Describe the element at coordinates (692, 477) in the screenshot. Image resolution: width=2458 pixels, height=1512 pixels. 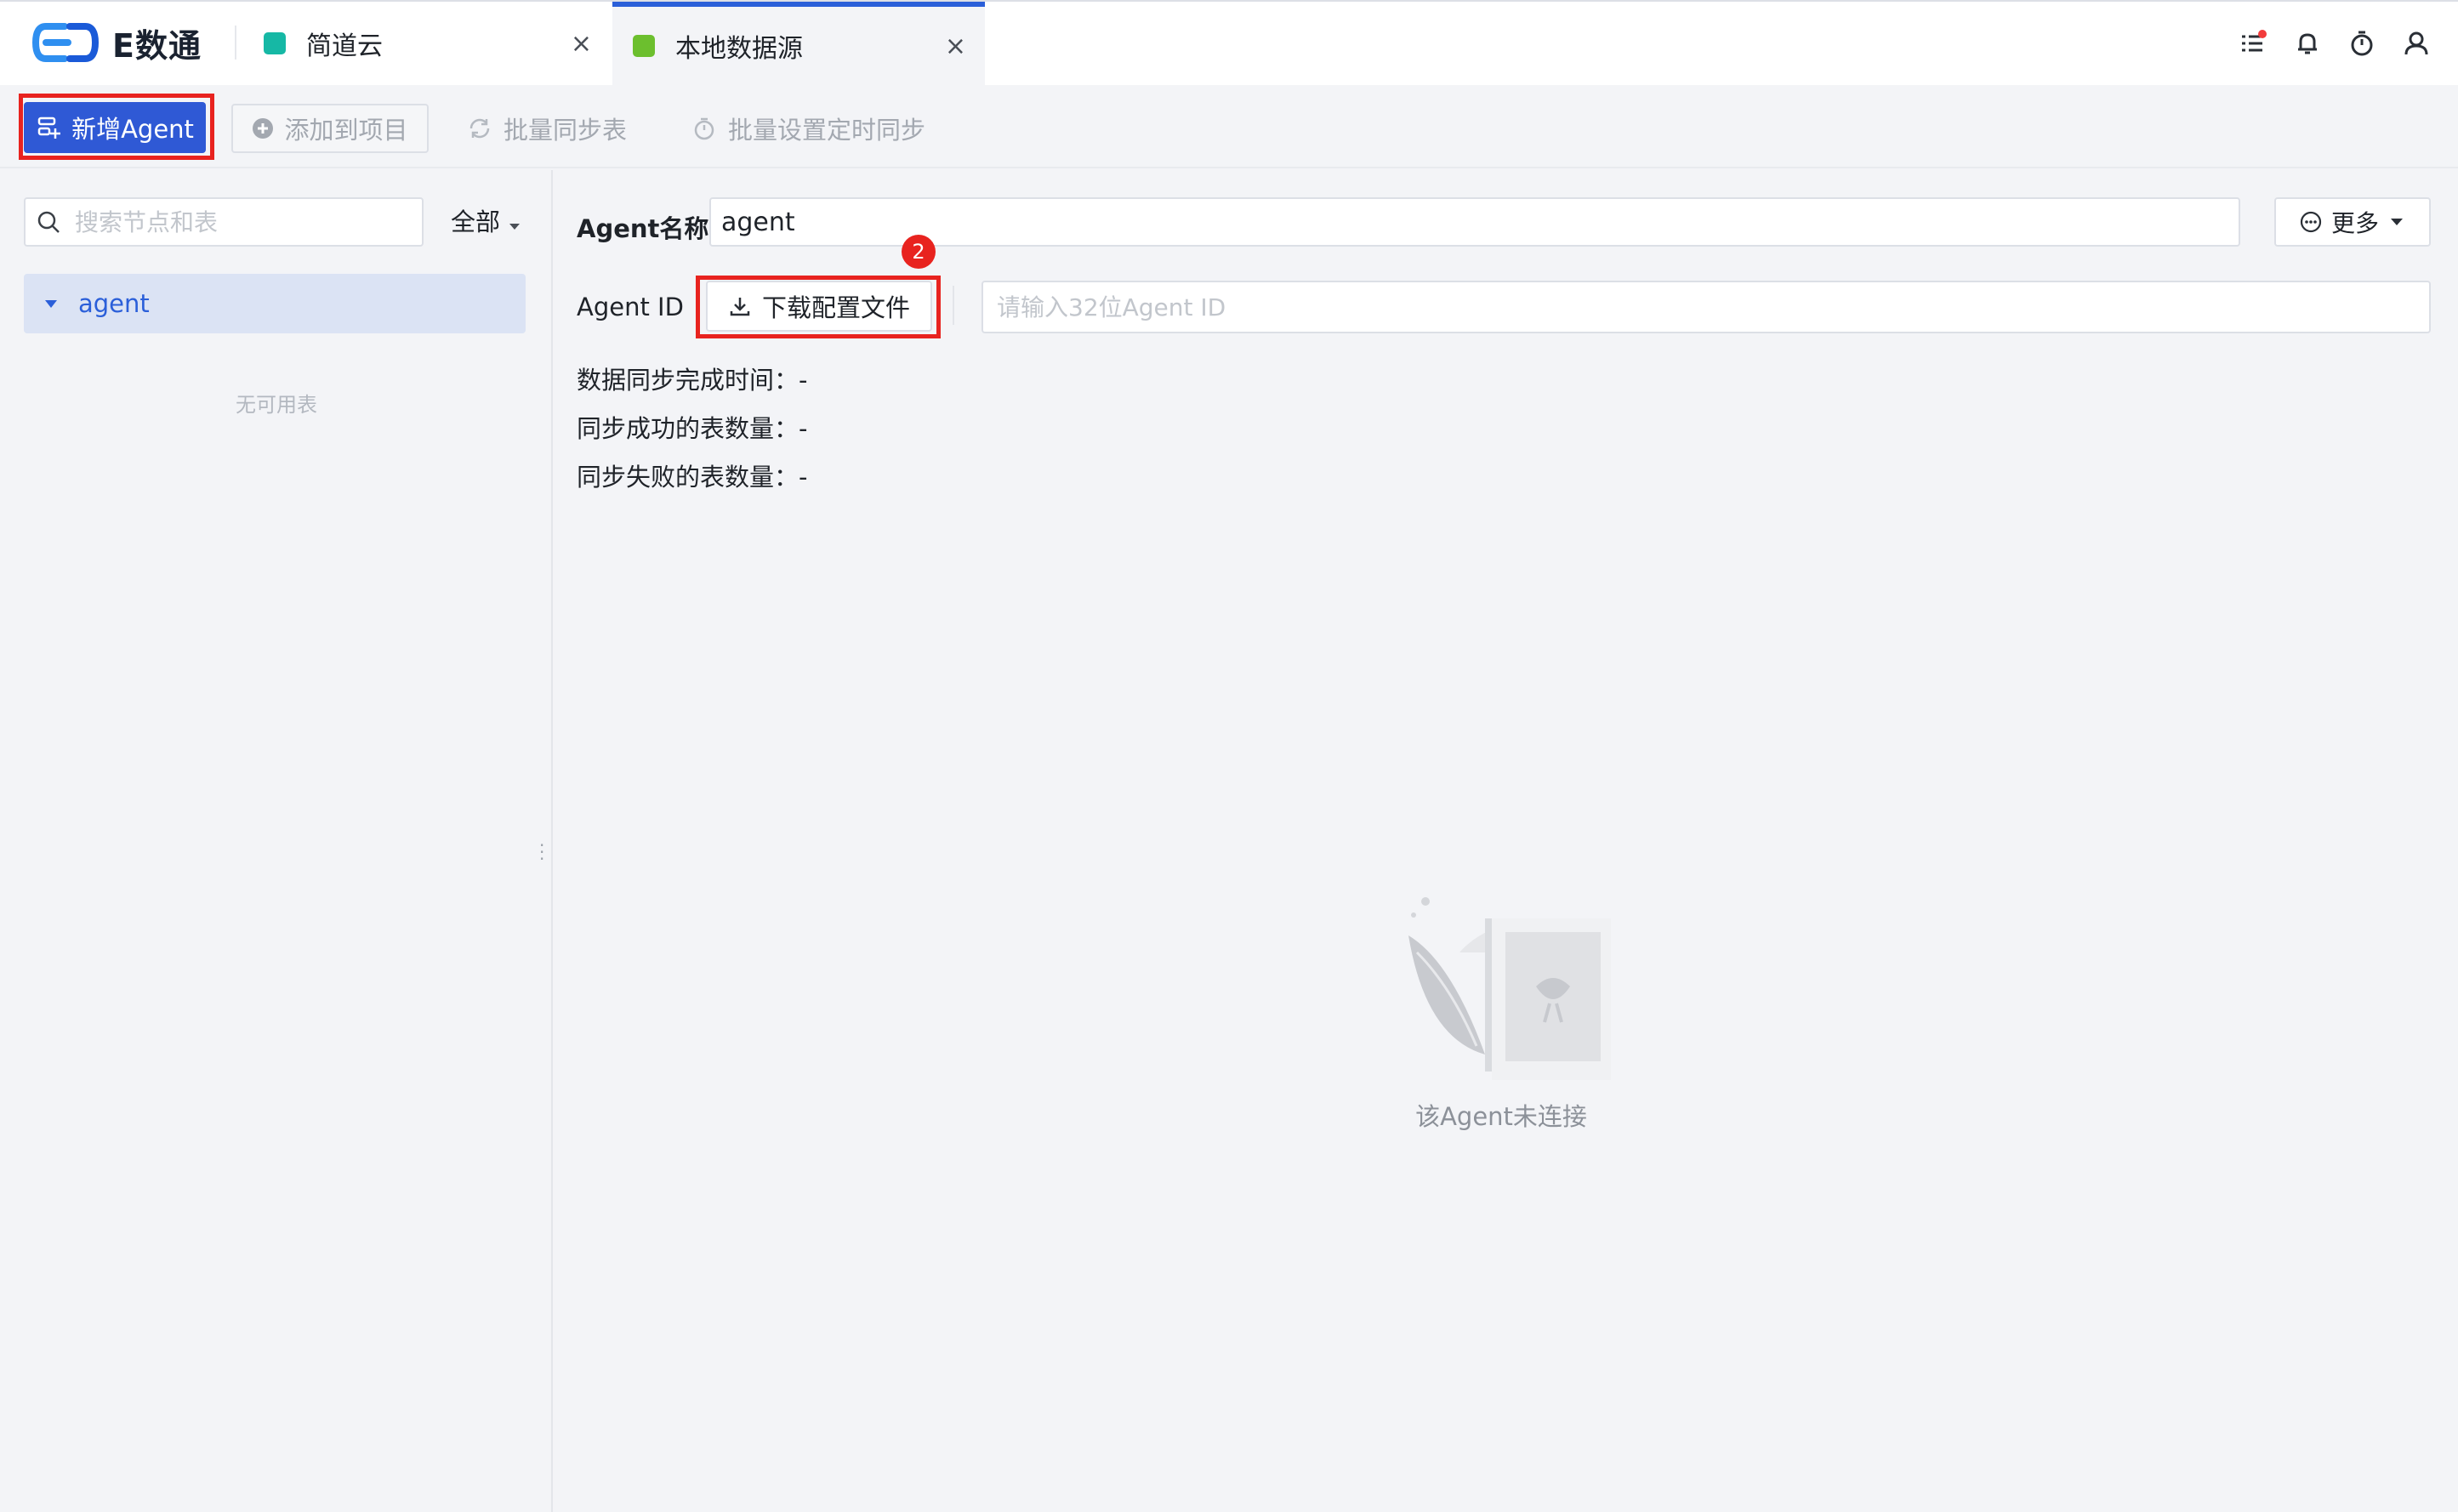
I see `stat-sync-fail-count: 同步失败的表数量：-` at that location.